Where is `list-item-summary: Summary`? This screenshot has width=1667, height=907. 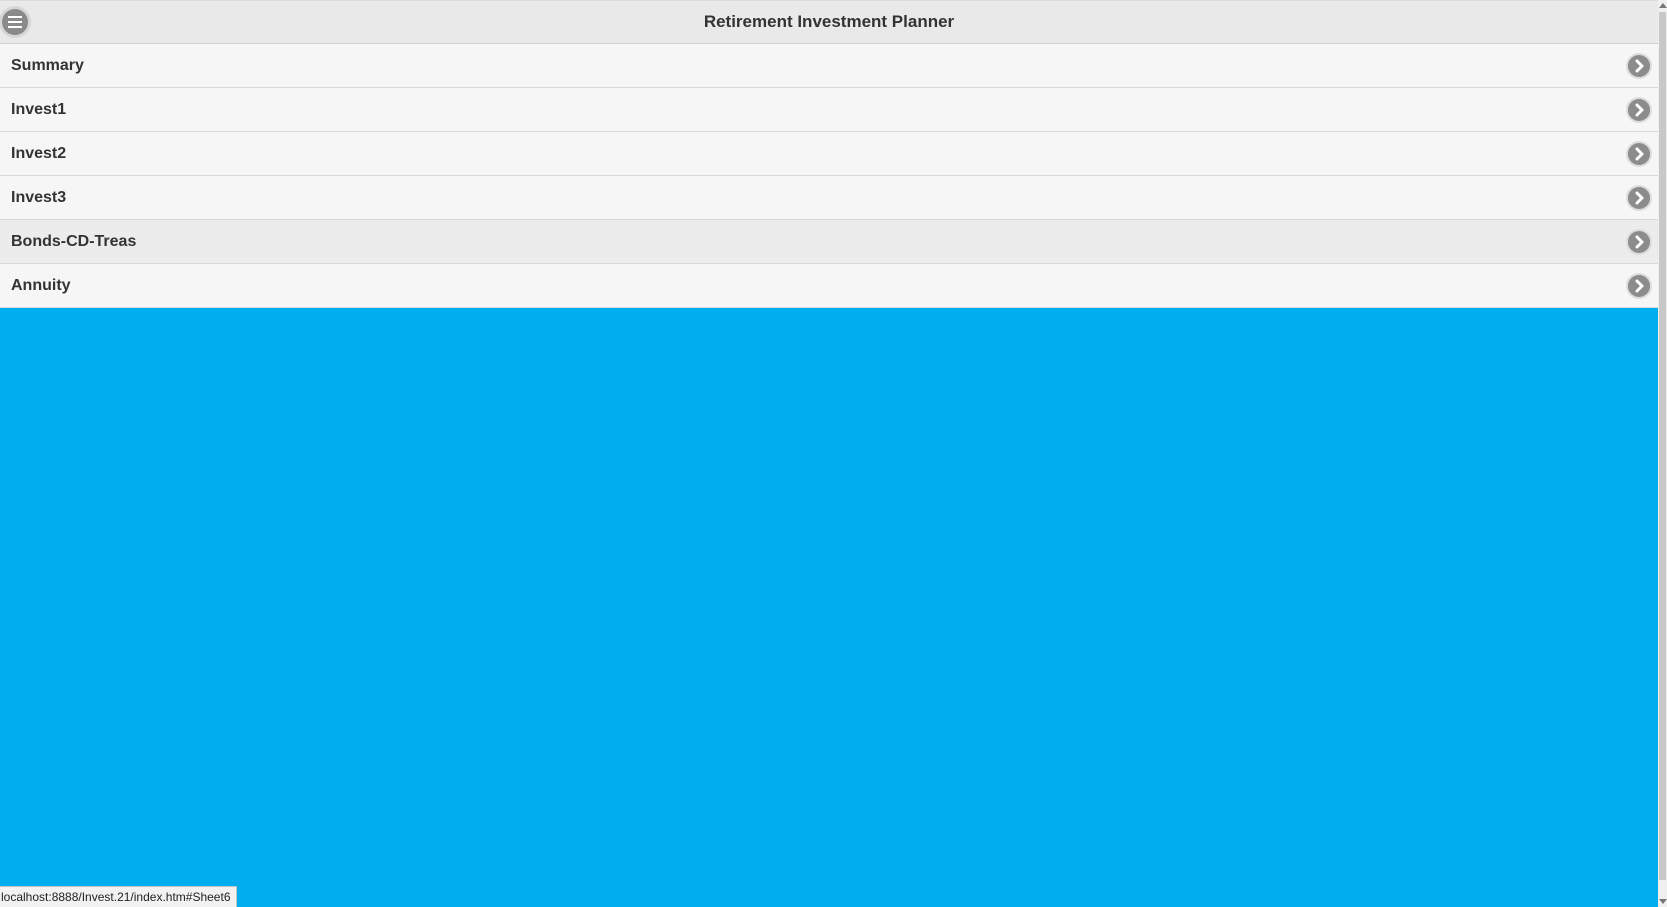
list-item-summary: Summary is located at coordinates (829, 66).